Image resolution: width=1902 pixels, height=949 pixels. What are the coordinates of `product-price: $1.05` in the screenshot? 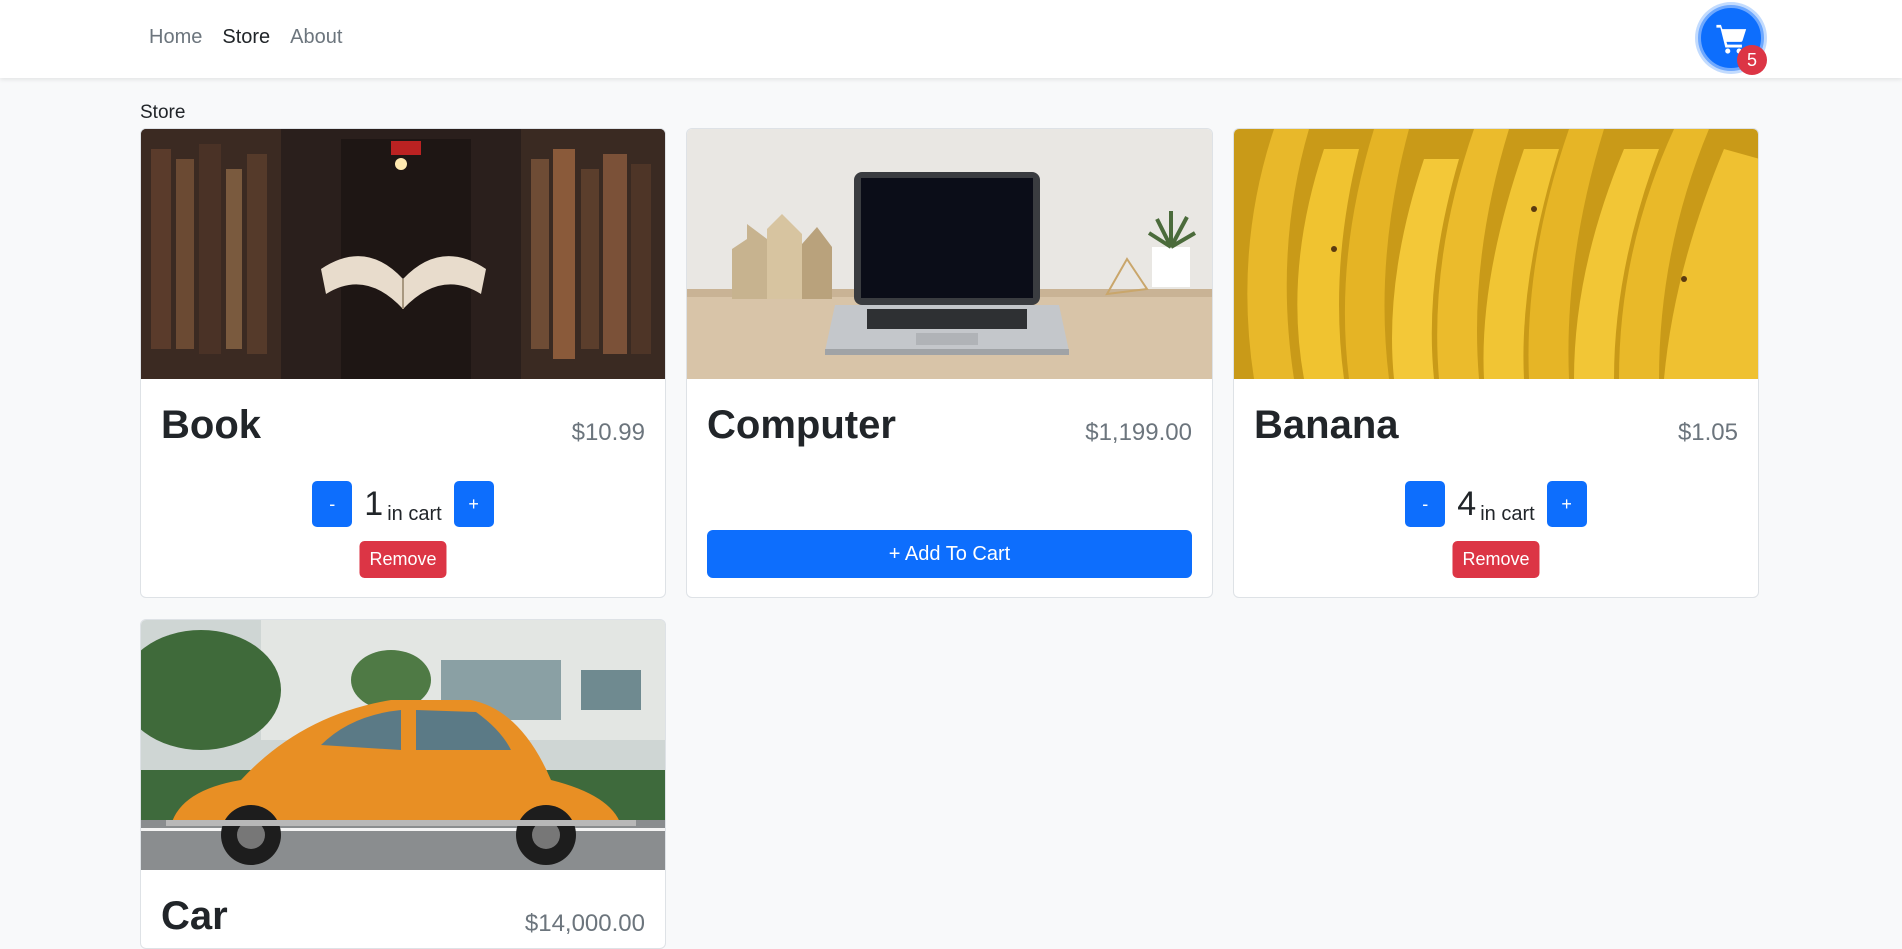 It's located at (1707, 432).